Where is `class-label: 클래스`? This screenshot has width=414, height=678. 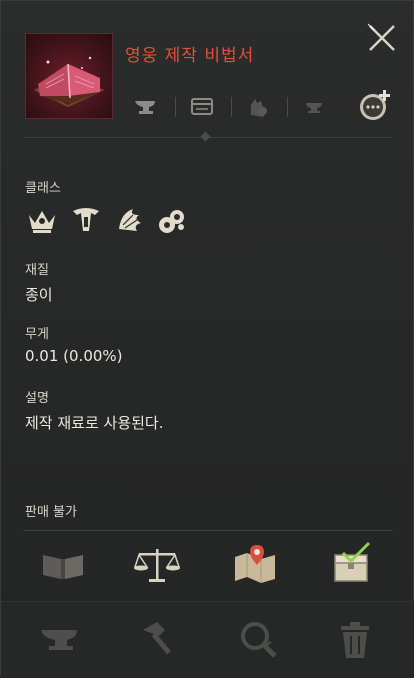
class-label: 클래스 is located at coordinates (43, 188).